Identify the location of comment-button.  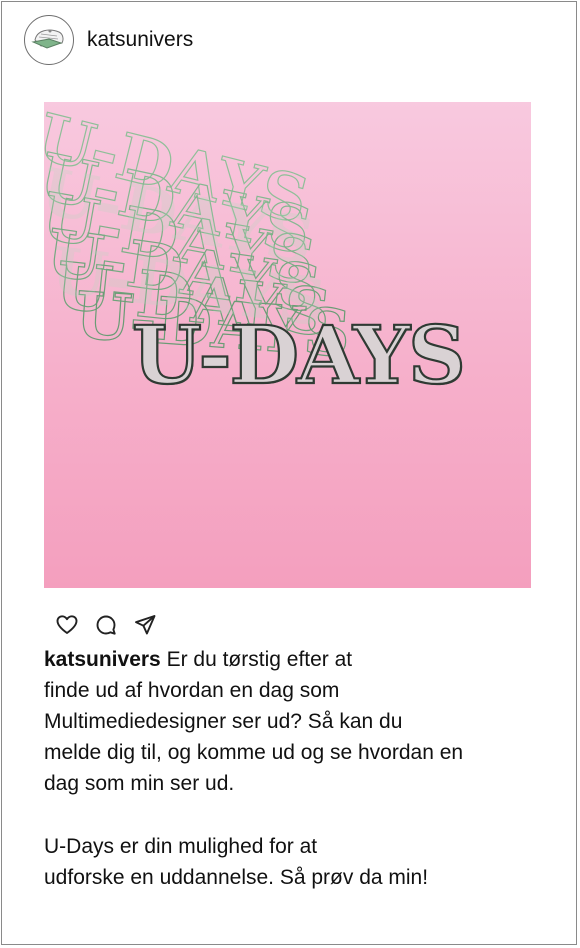
(106, 625).